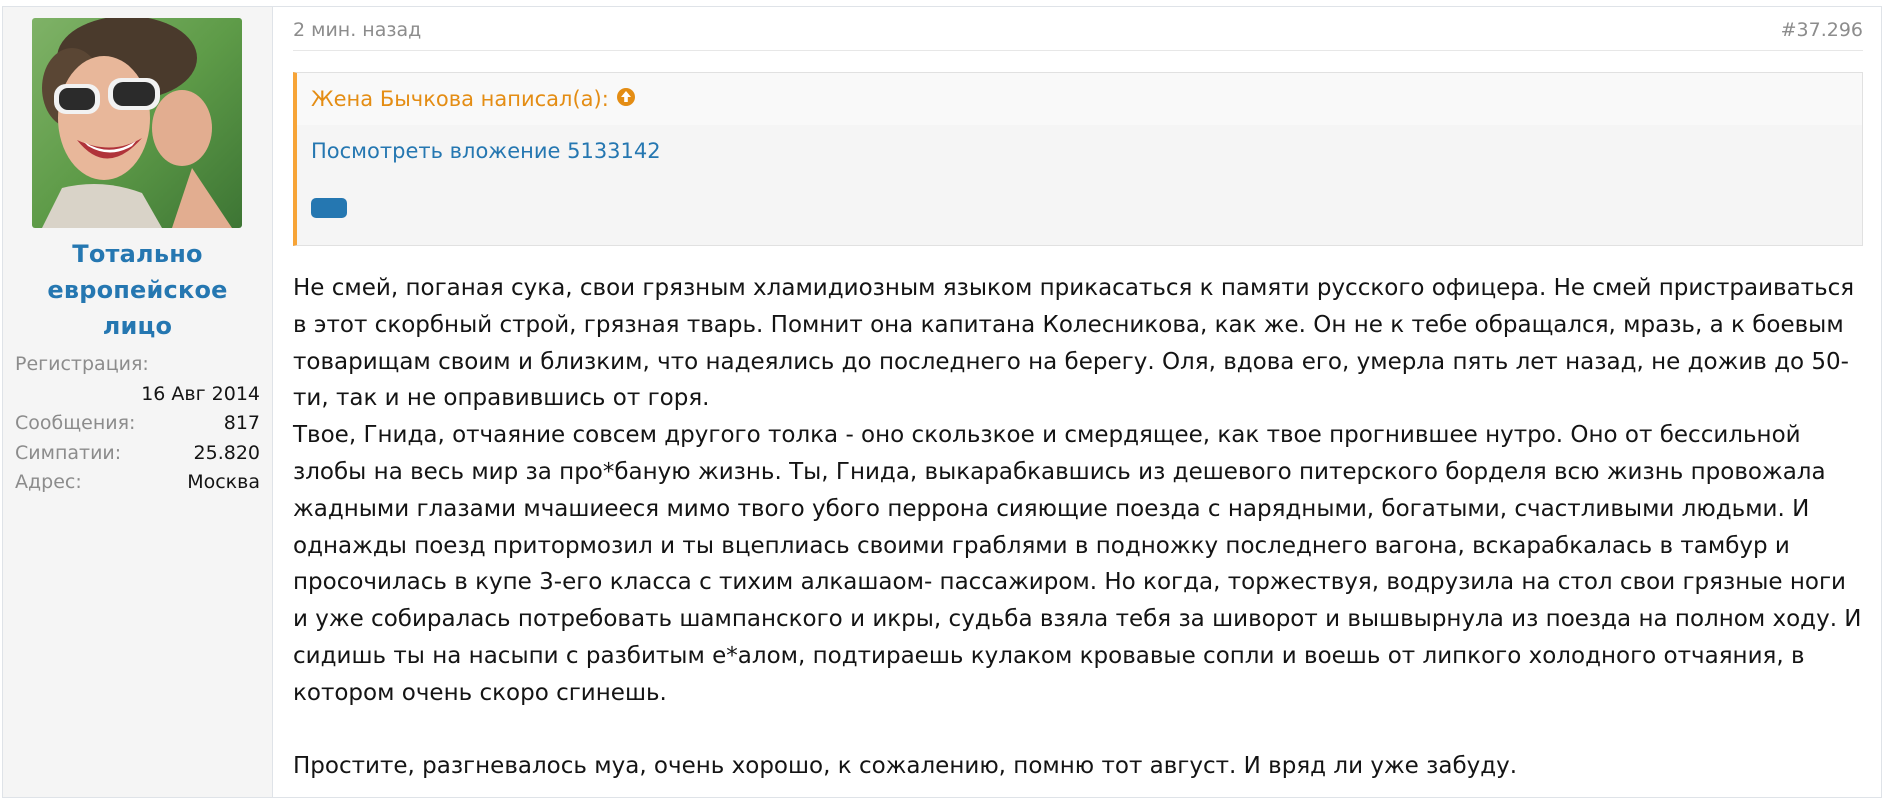 The width and height of the screenshot is (1884, 805). What do you see at coordinates (137, 483) in the screenshot?
I see `stat-address: Адрес: Москва` at bounding box center [137, 483].